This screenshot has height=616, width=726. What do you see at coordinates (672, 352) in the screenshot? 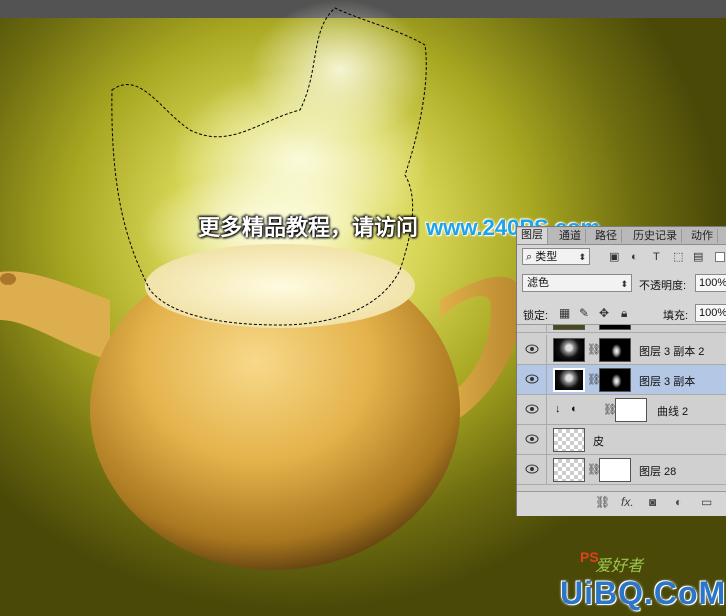
I see `layer-name: 图层 3 副本 2` at bounding box center [672, 352].